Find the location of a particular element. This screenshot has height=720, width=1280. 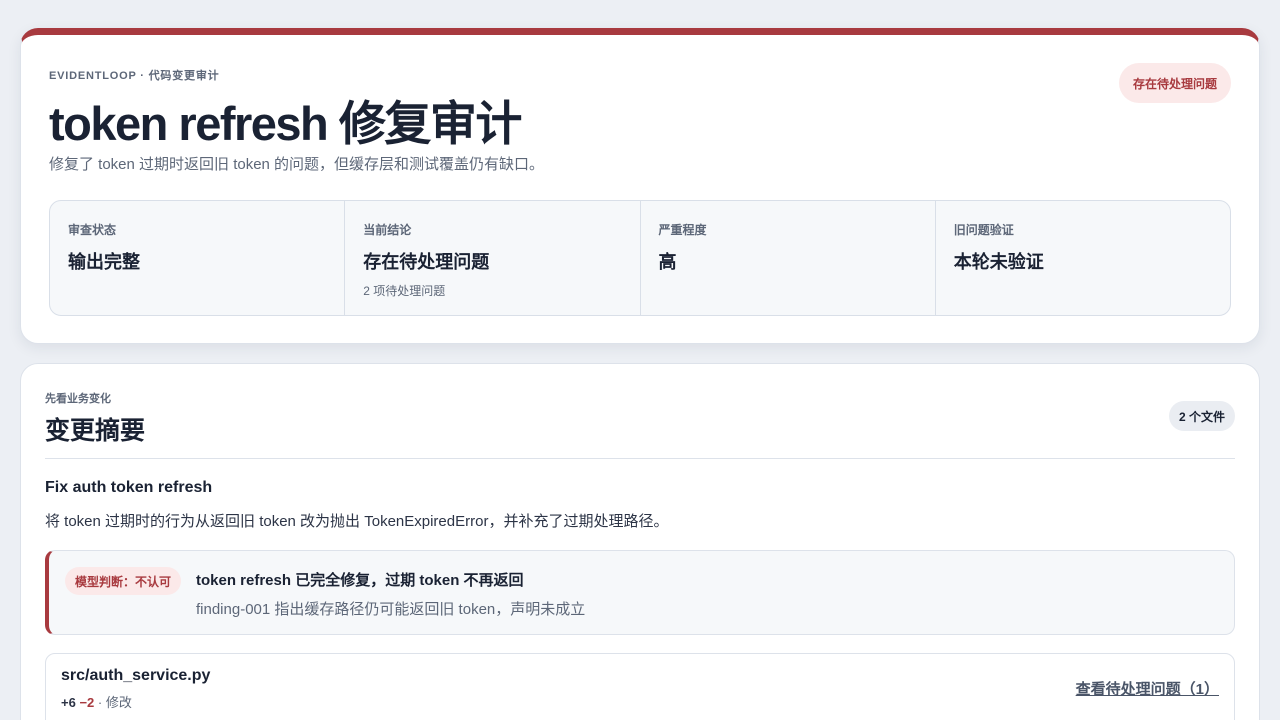

status-badge: 存在待处理问题 is located at coordinates (1174, 83).